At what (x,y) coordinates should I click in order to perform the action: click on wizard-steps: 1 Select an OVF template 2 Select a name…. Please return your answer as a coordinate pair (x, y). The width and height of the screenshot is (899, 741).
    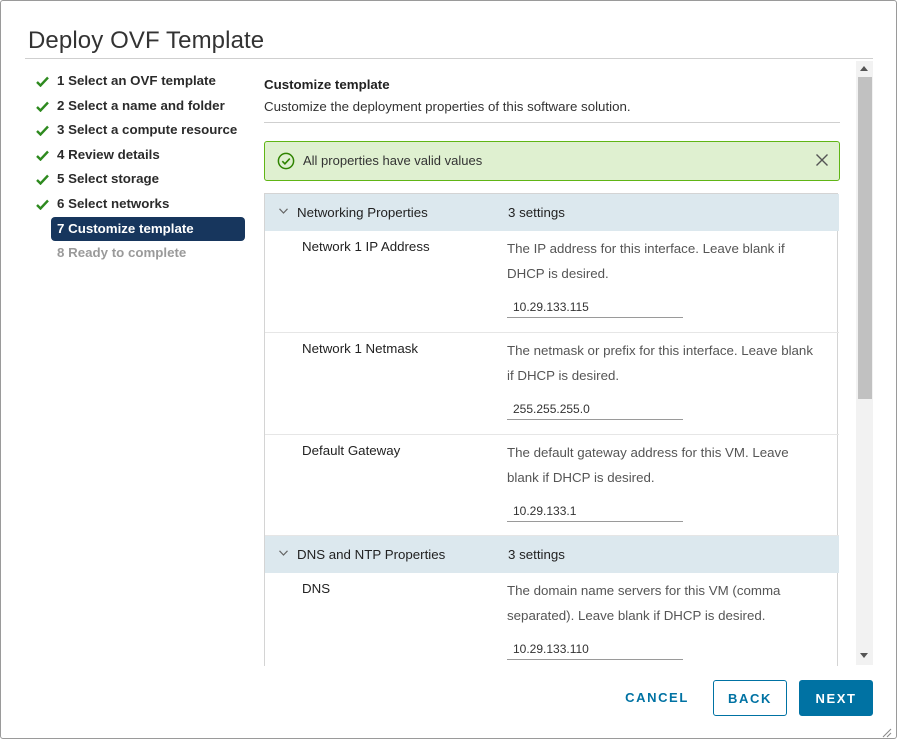
    Looking at the image, I should click on (141, 167).